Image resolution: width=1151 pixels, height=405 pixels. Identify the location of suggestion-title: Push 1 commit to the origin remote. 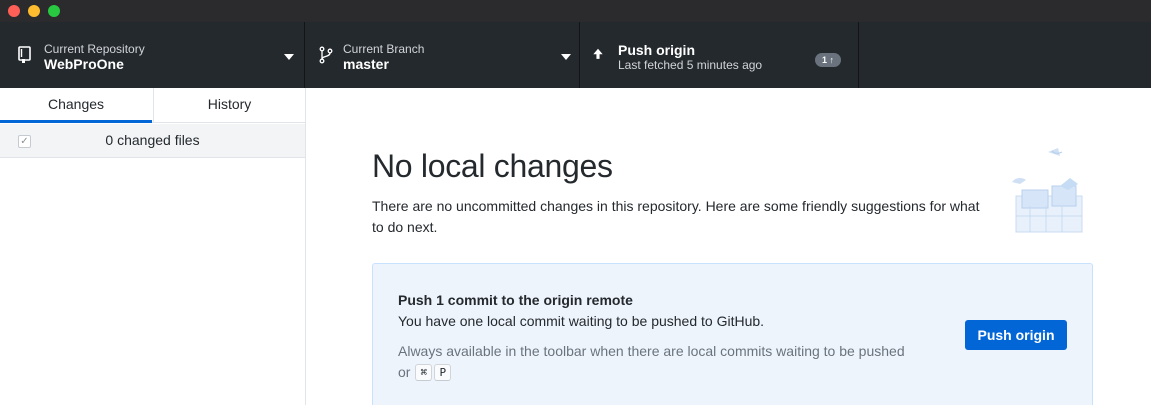
(515, 300).